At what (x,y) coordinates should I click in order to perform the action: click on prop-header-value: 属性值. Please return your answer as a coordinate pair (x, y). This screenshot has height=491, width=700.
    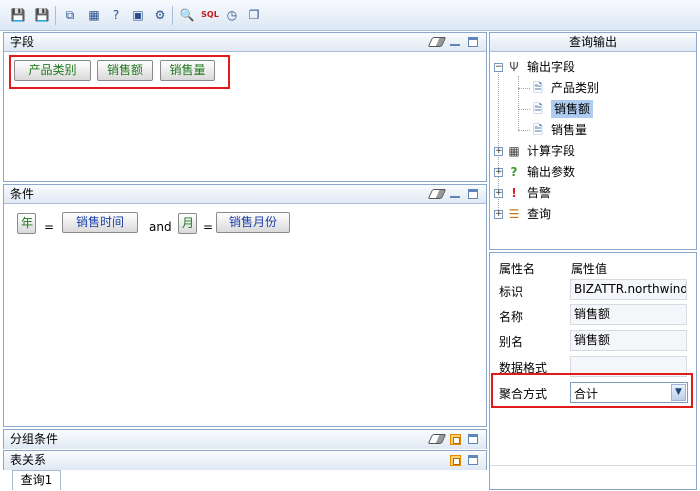
    Looking at the image, I should click on (589, 269).